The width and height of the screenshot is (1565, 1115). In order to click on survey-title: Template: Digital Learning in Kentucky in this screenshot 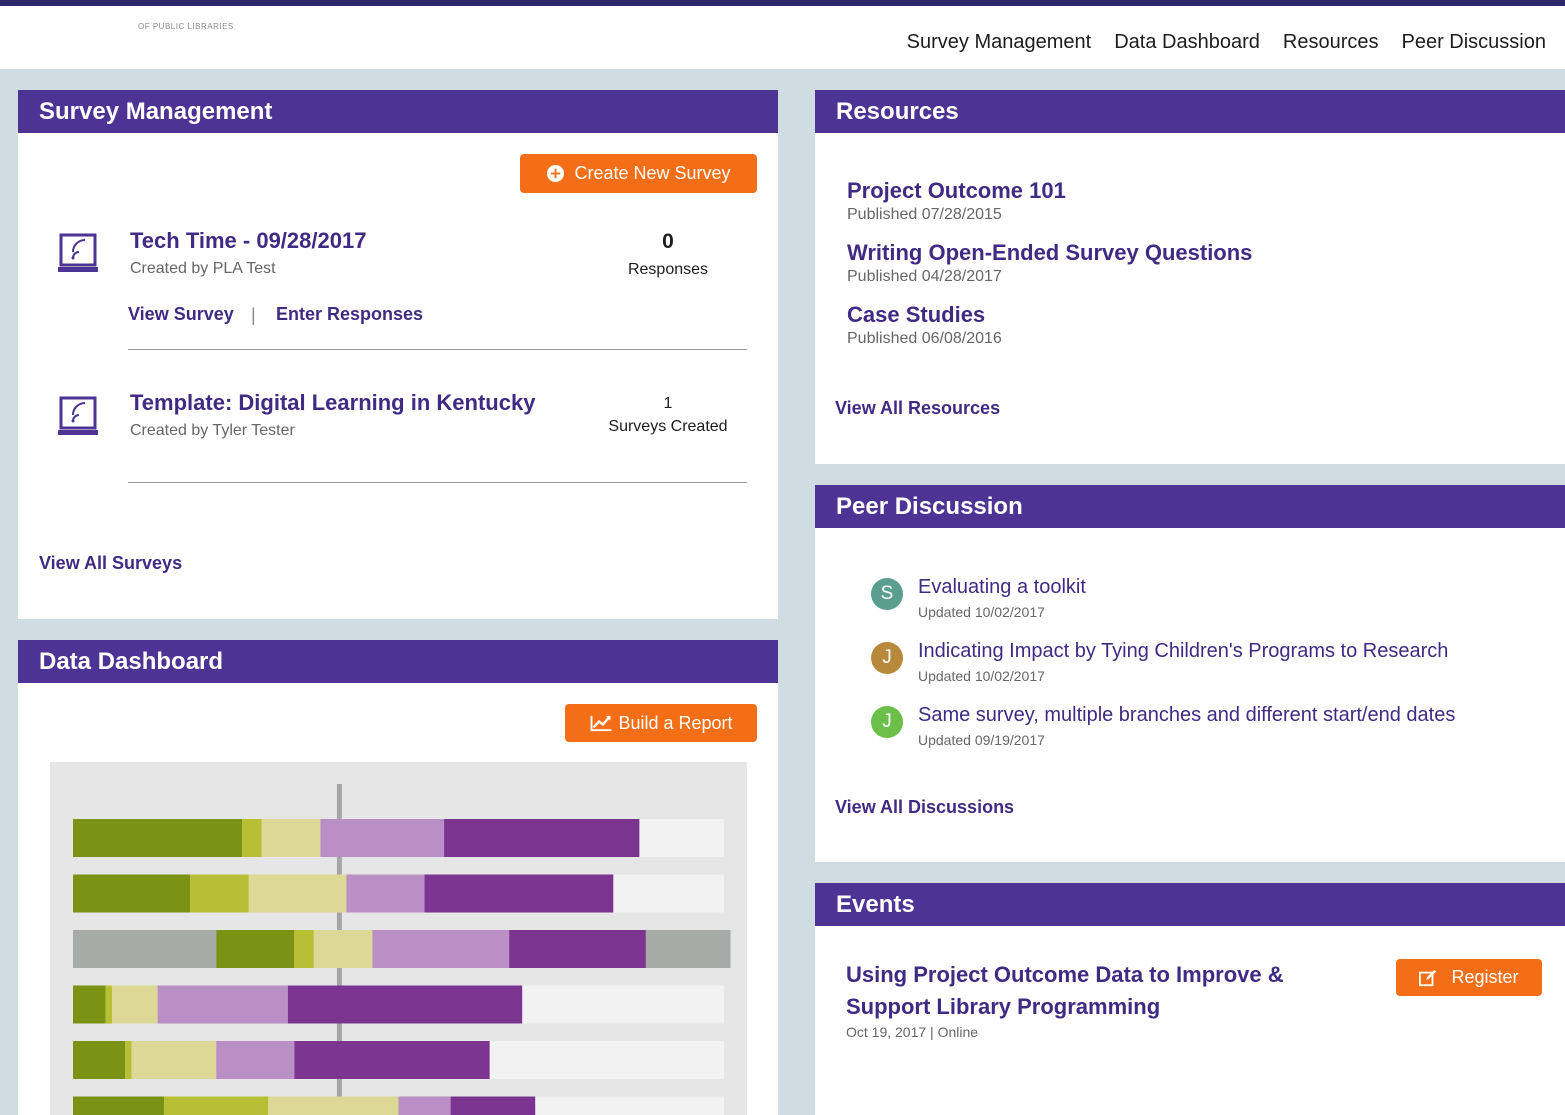, I will do `click(332, 403)`.